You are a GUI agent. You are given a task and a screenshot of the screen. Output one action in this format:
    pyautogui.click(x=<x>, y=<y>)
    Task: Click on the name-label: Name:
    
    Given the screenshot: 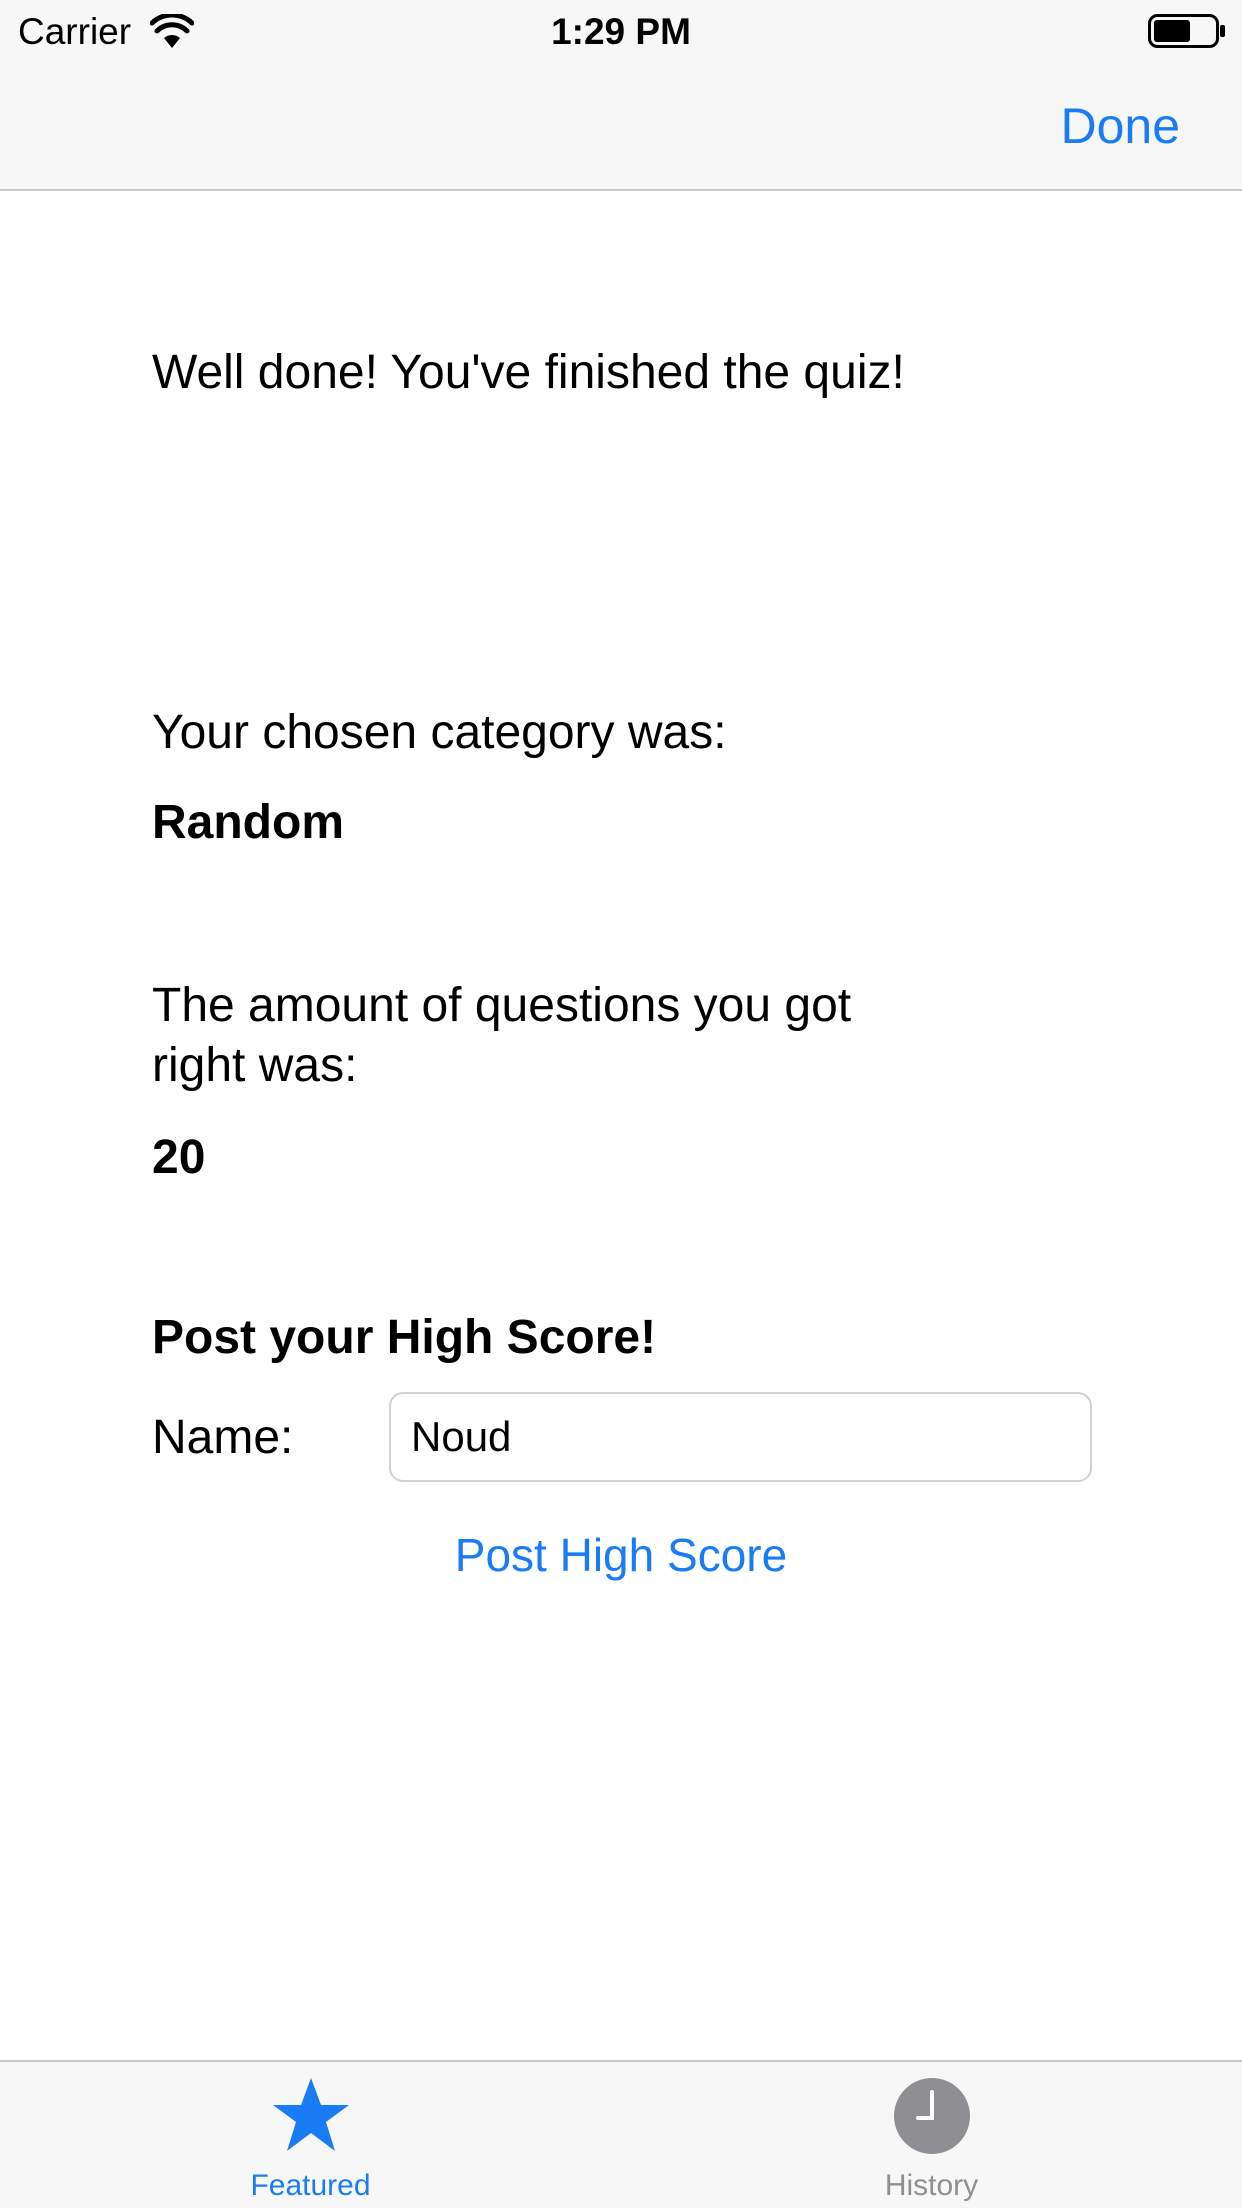 What is the action you would take?
    pyautogui.click(x=223, y=1437)
    